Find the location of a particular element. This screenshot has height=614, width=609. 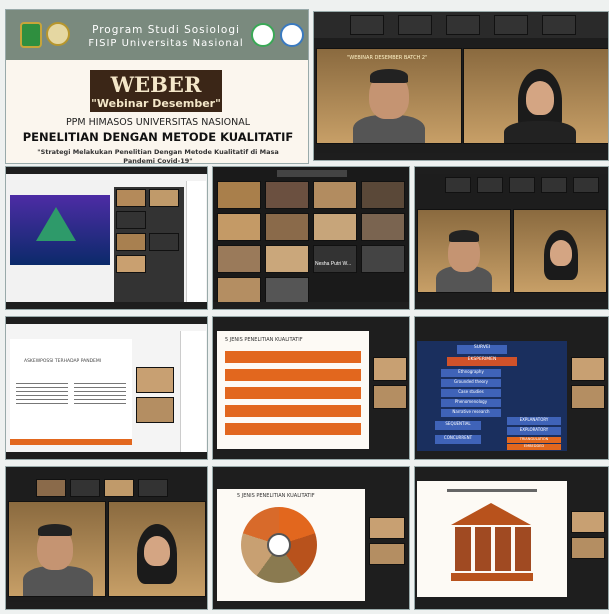

method-item: SURVEI is located at coordinates (482, 349).